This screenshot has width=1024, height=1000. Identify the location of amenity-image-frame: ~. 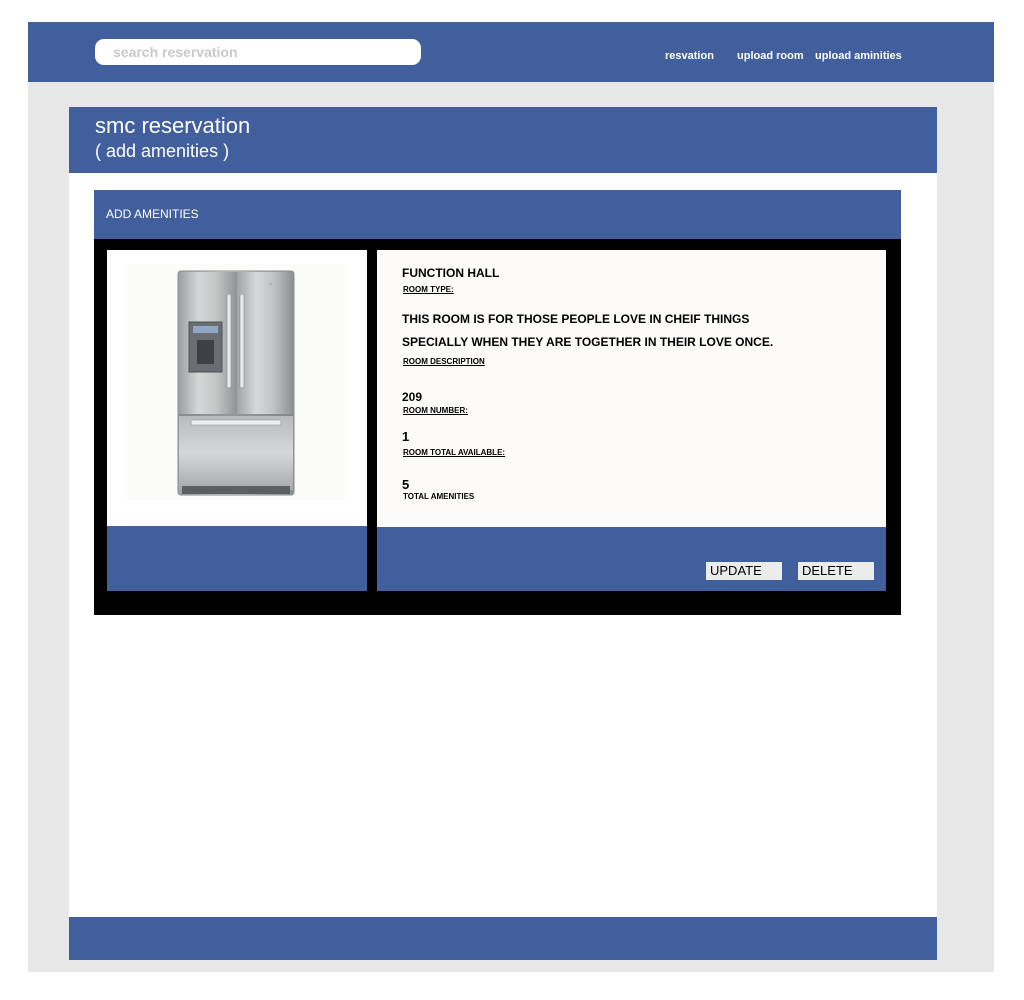
(236, 382).